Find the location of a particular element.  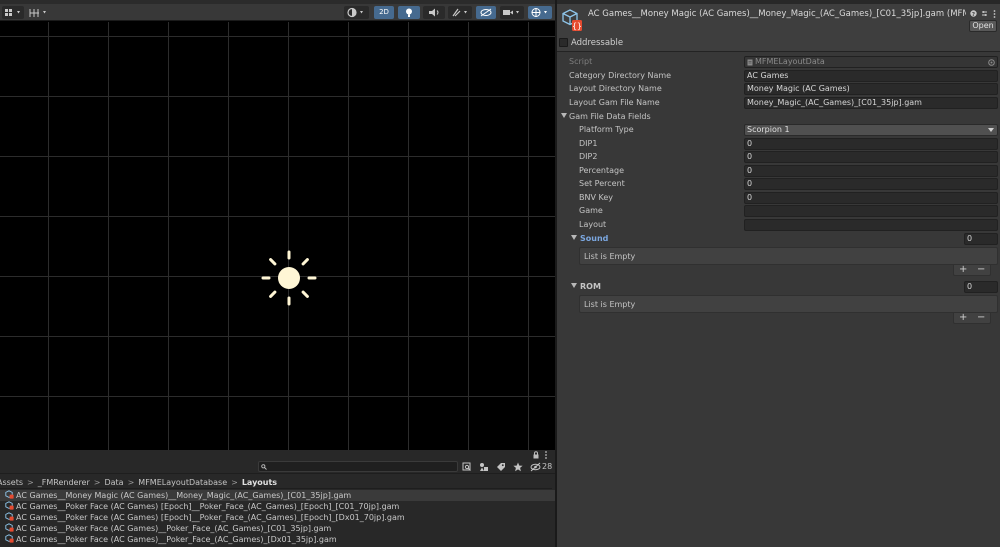

bnv-label: BNV Key is located at coordinates (596, 197).